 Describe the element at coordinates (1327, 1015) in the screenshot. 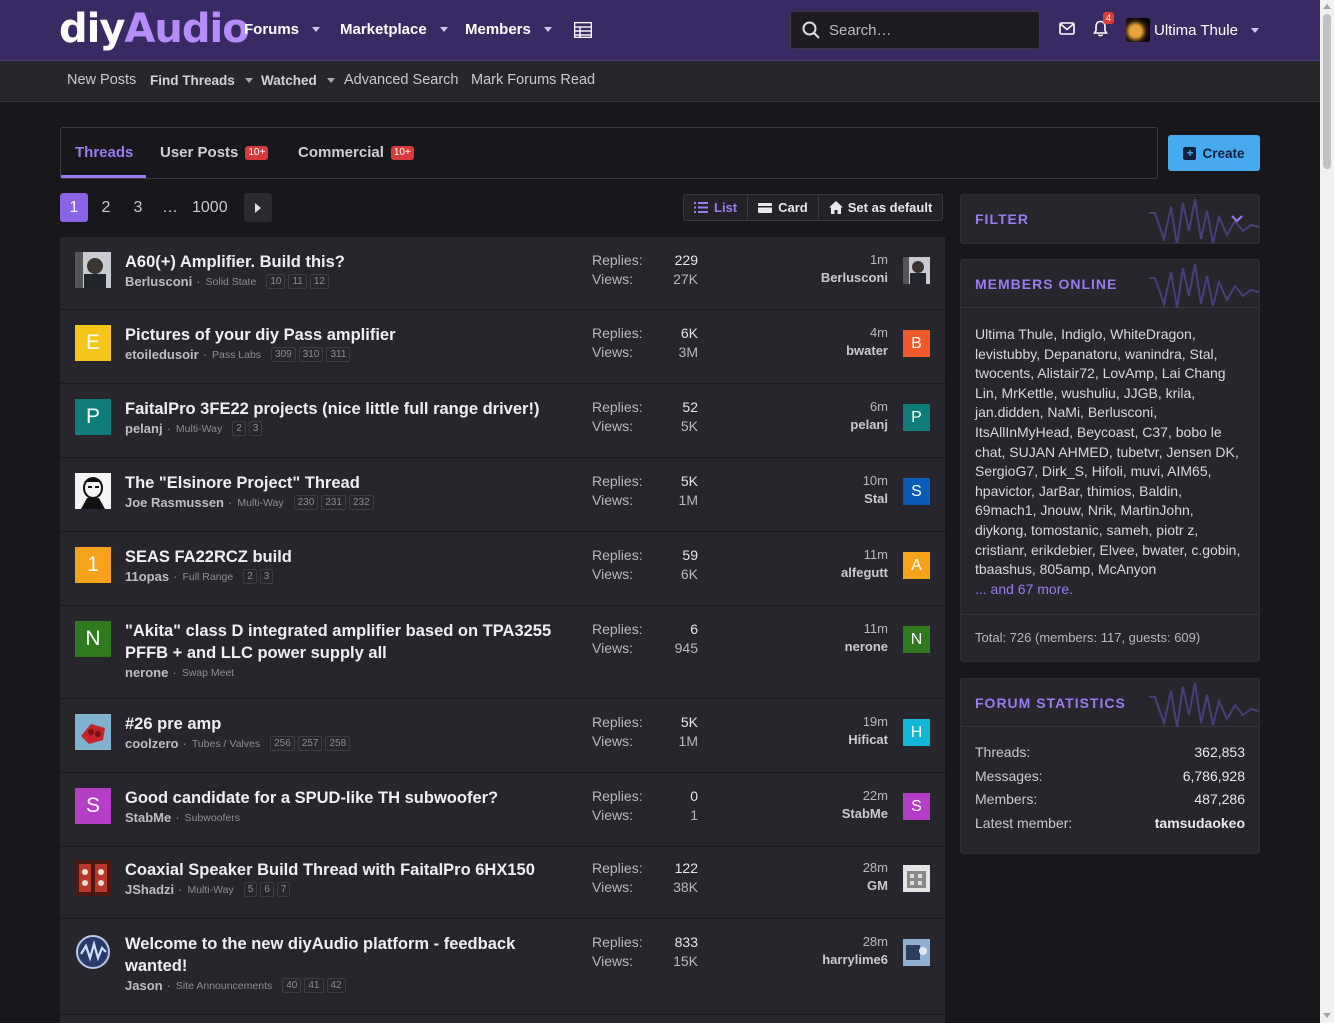

I see `scroll-down-arrow` at that location.